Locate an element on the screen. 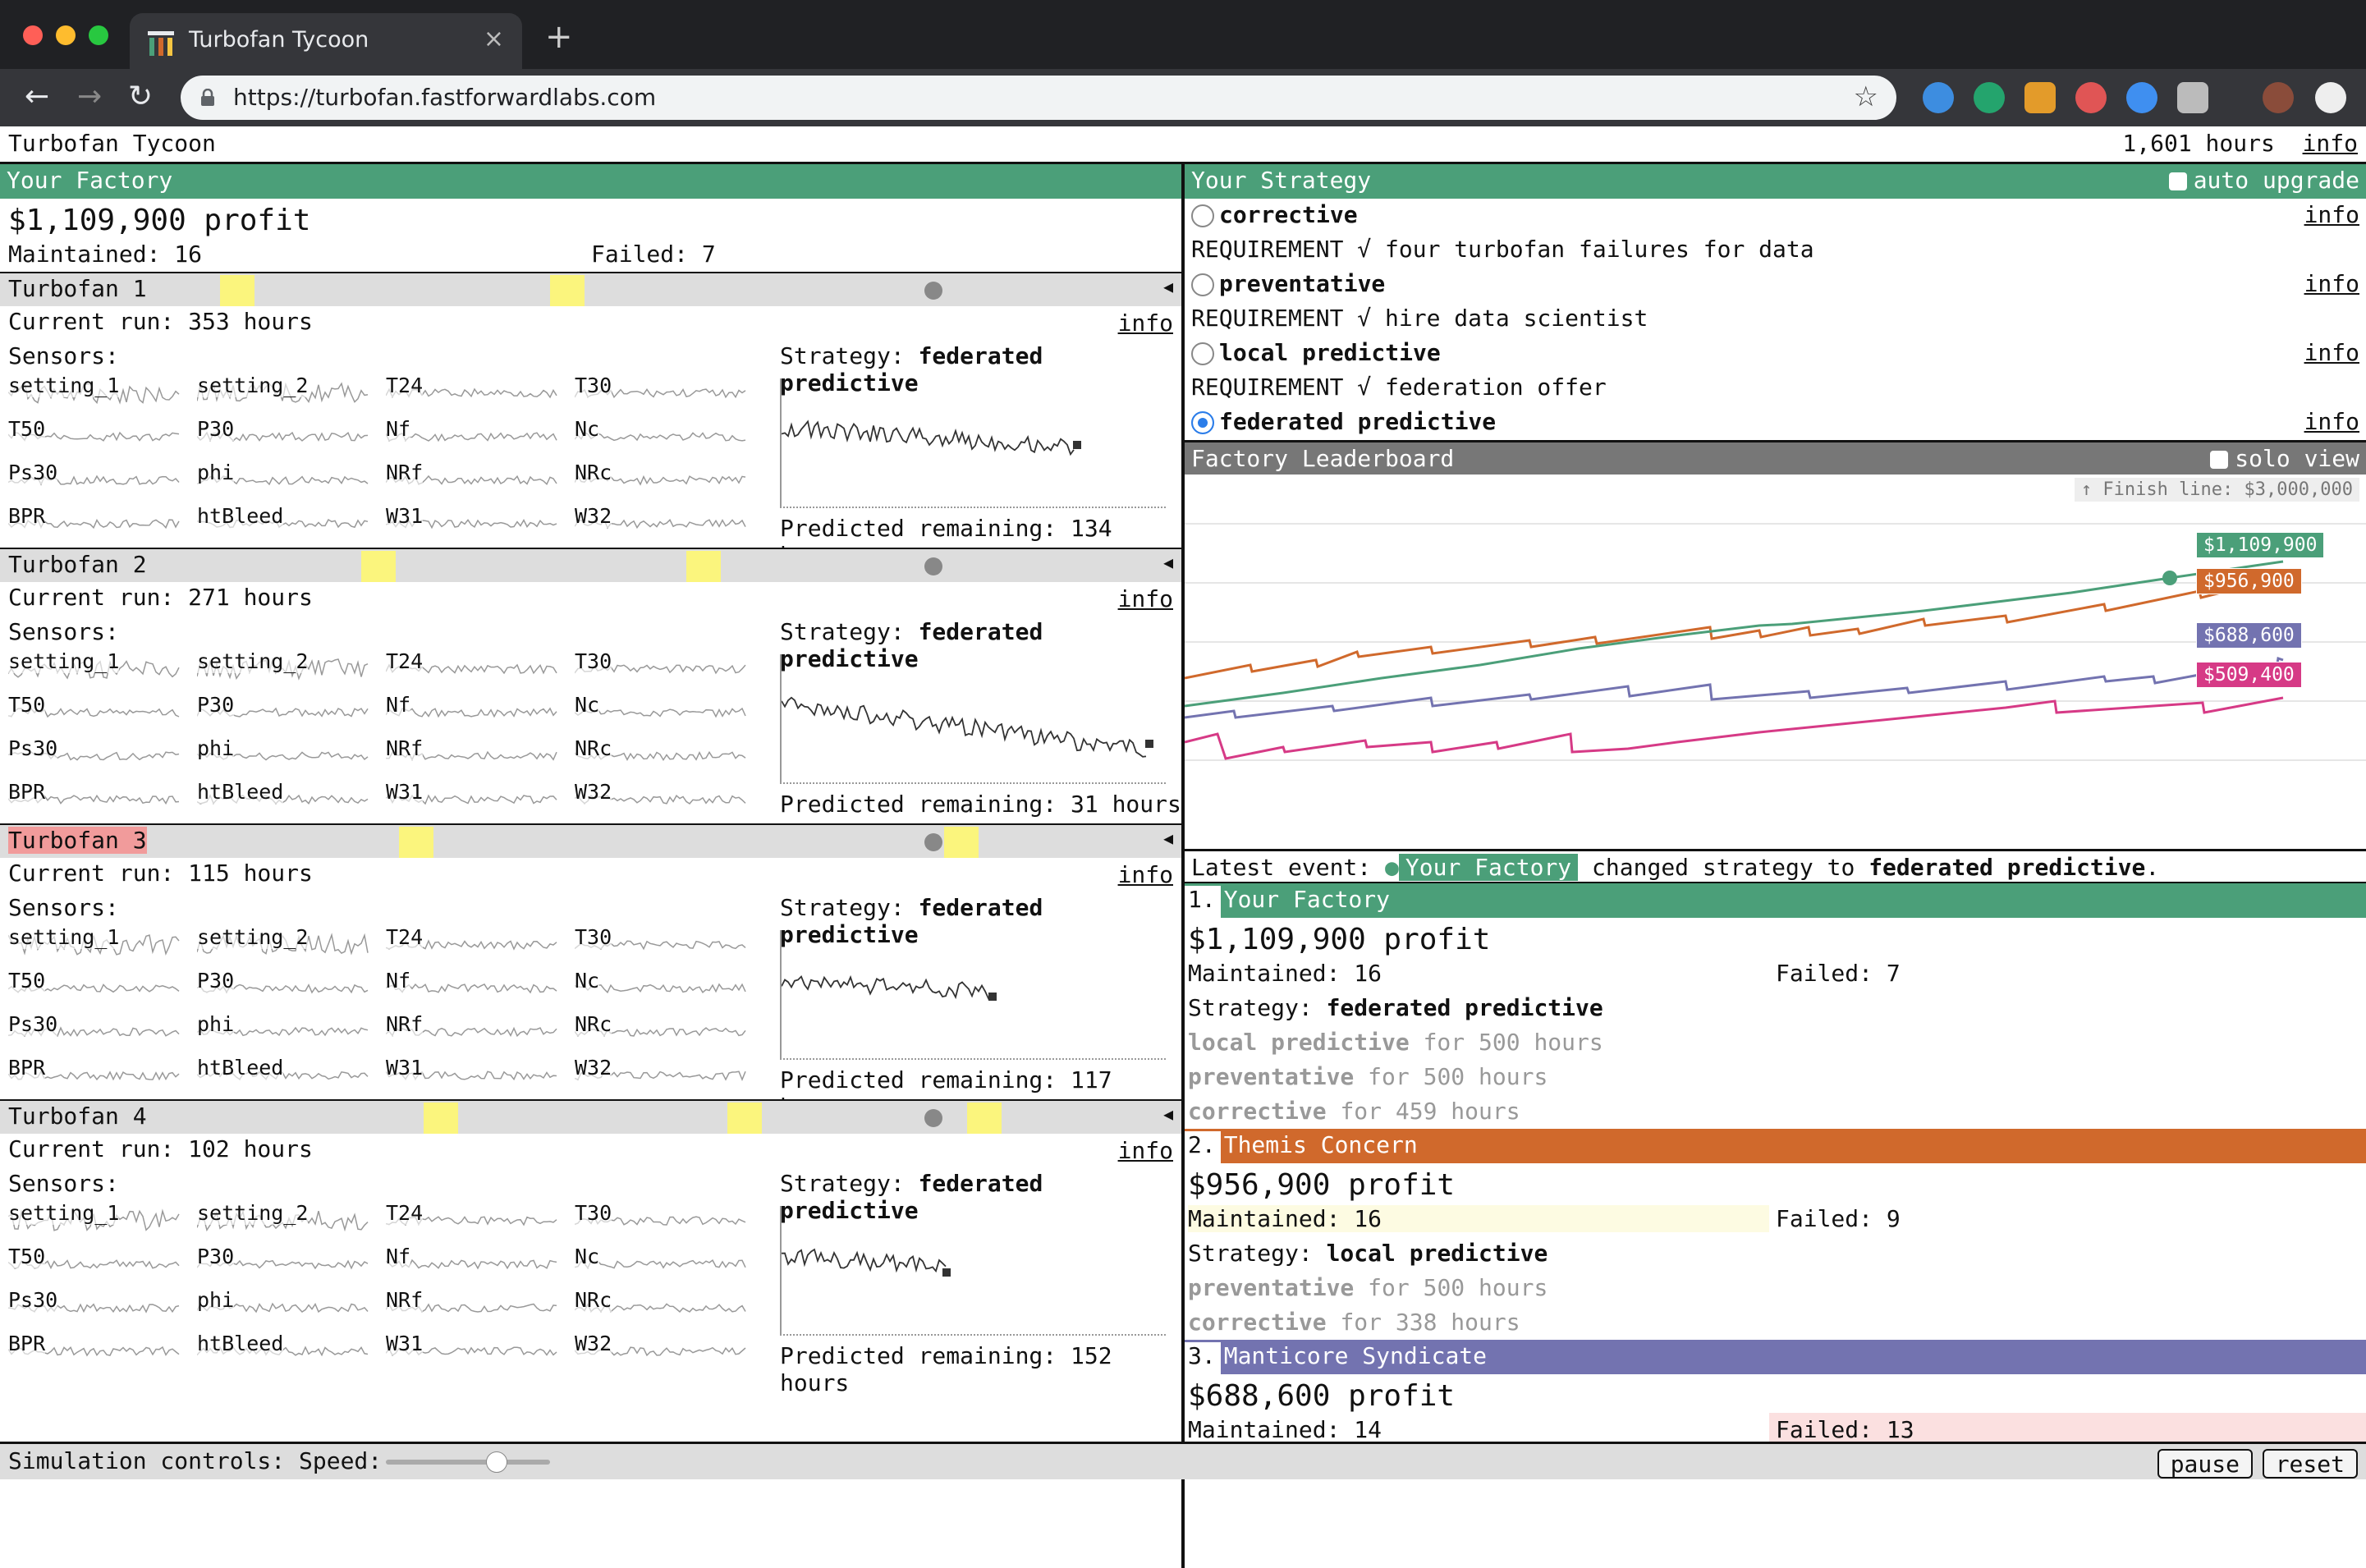 The height and width of the screenshot is (1568, 2366). auto-upgrade-toggle: auto upgrade is located at coordinates (2263, 180).